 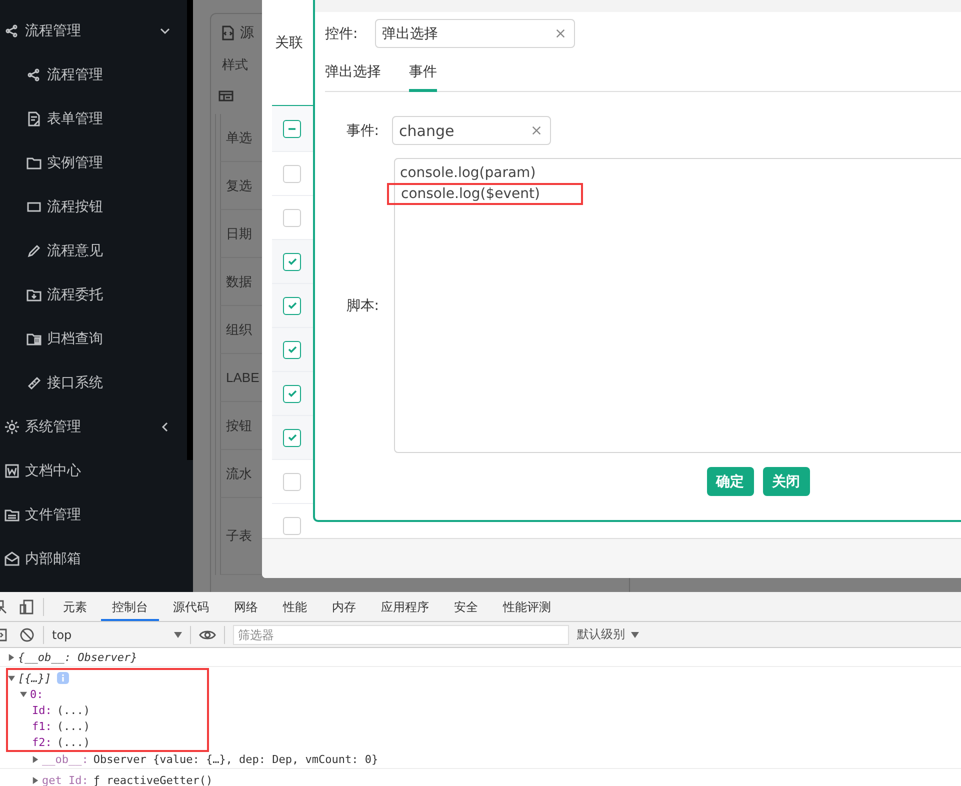 What do you see at coordinates (239, 233) in the screenshot?
I see `table-cell: 日期` at bounding box center [239, 233].